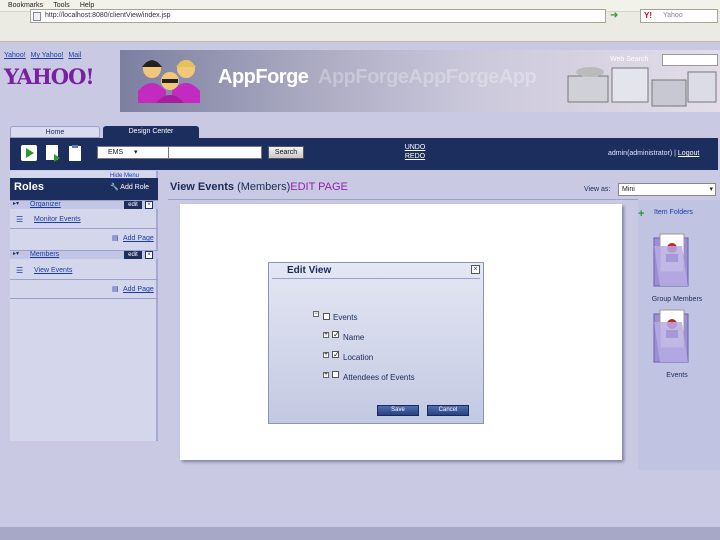 This screenshot has height=540, width=720. Describe the element at coordinates (345, 317) in the screenshot. I see `tree-label-events: Events` at that location.